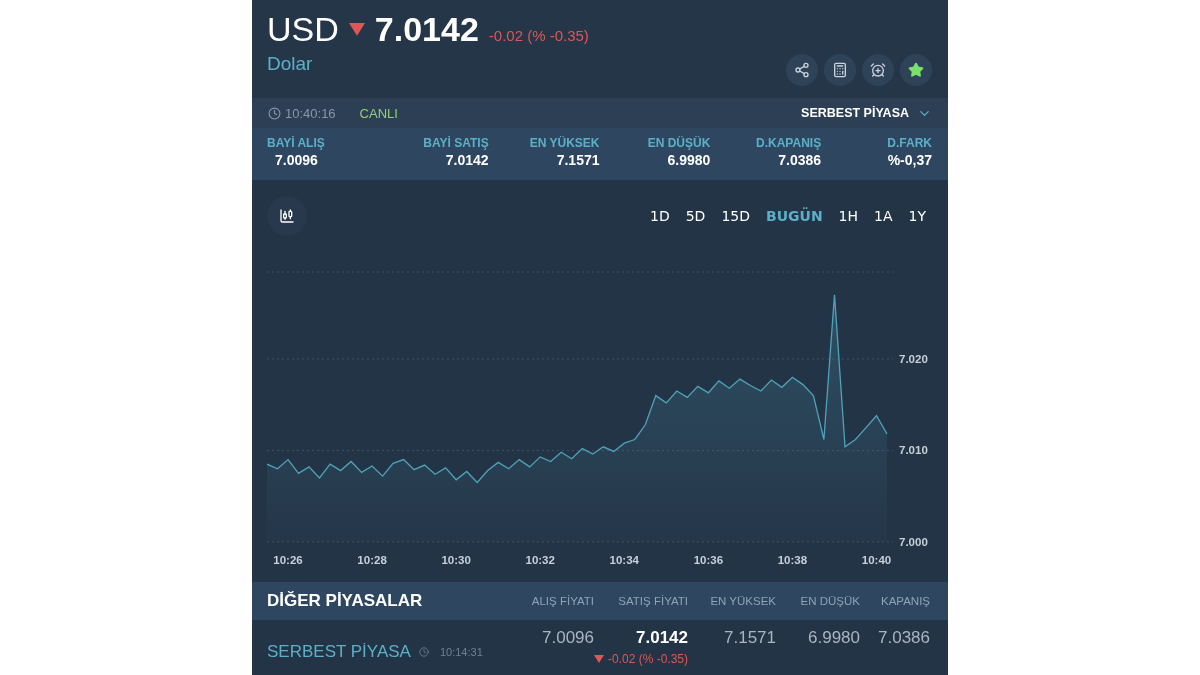 This screenshot has width=1200, height=675. I want to click on high-price: 7.1571, so click(749, 638).